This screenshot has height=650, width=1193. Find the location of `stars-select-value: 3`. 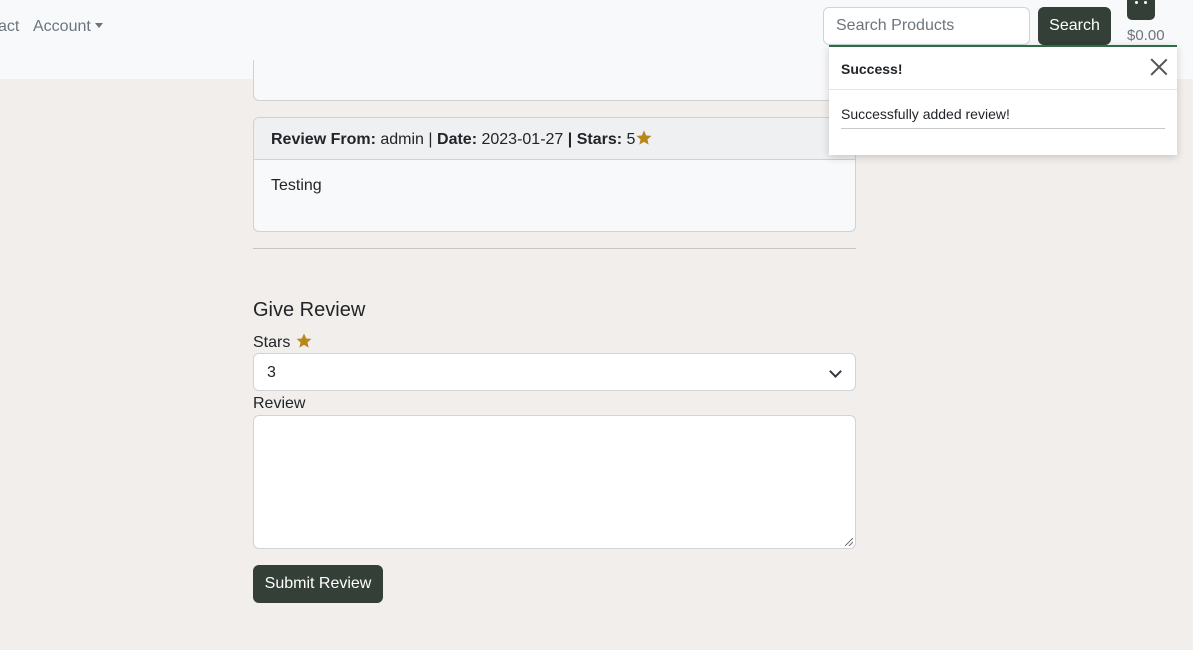

stars-select-value: 3 is located at coordinates (271, 372).